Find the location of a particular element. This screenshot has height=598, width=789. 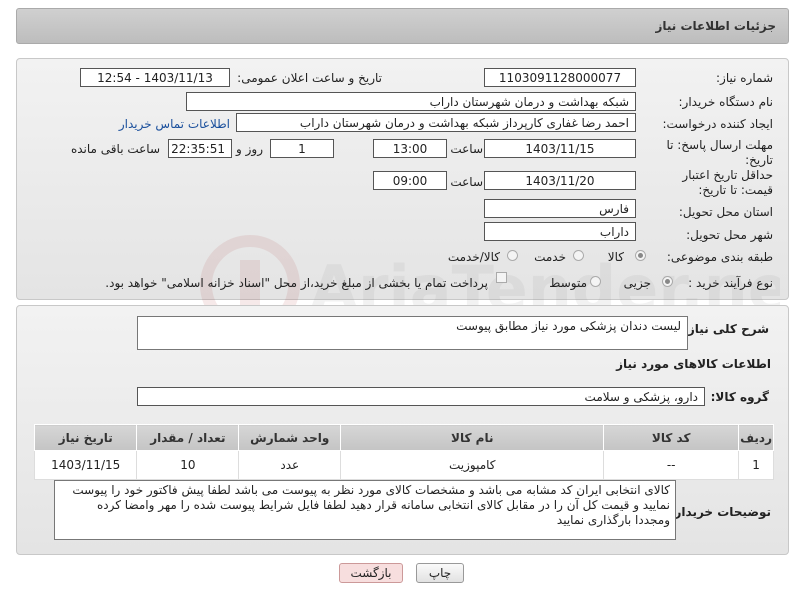

back-button: بازگشت is located at coordinates (371, 573).